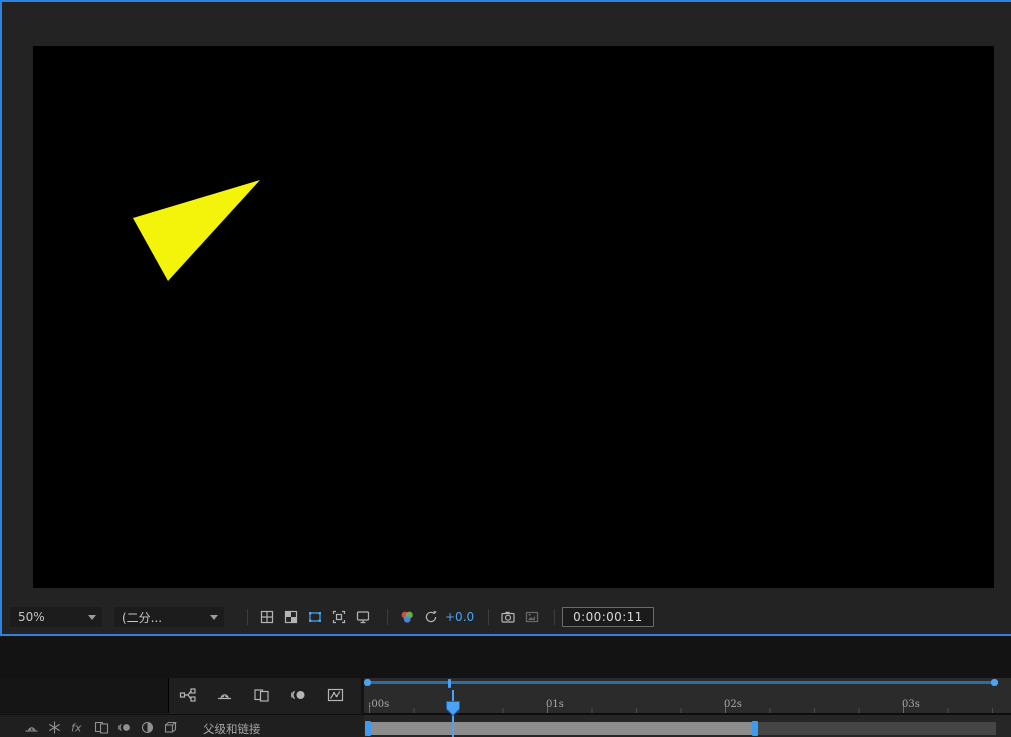  Describe the element at coordinates (608, 617) in the screenshot. I see `preview-timecode-field: 0:00:00:11` at that location.